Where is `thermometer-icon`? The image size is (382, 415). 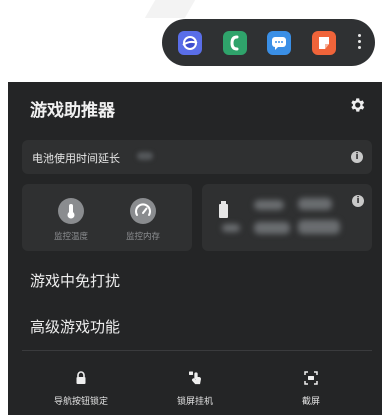 thermometer-icon is located at coordinates (71, 211).